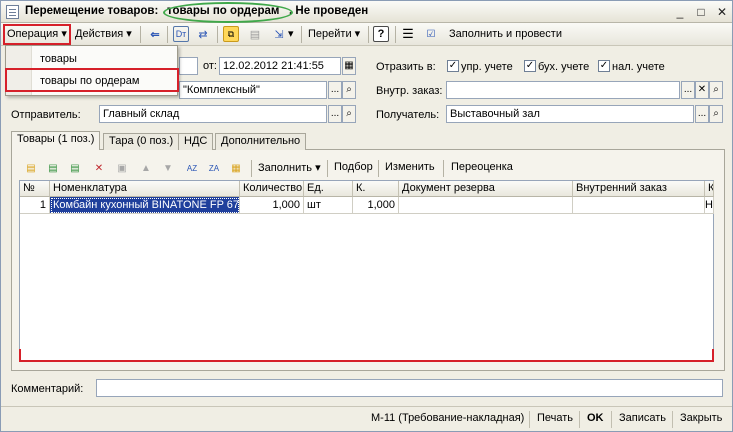 This screenshot has height=432, width=733. I want to click on minimize-icon: _, so click(680, 12).